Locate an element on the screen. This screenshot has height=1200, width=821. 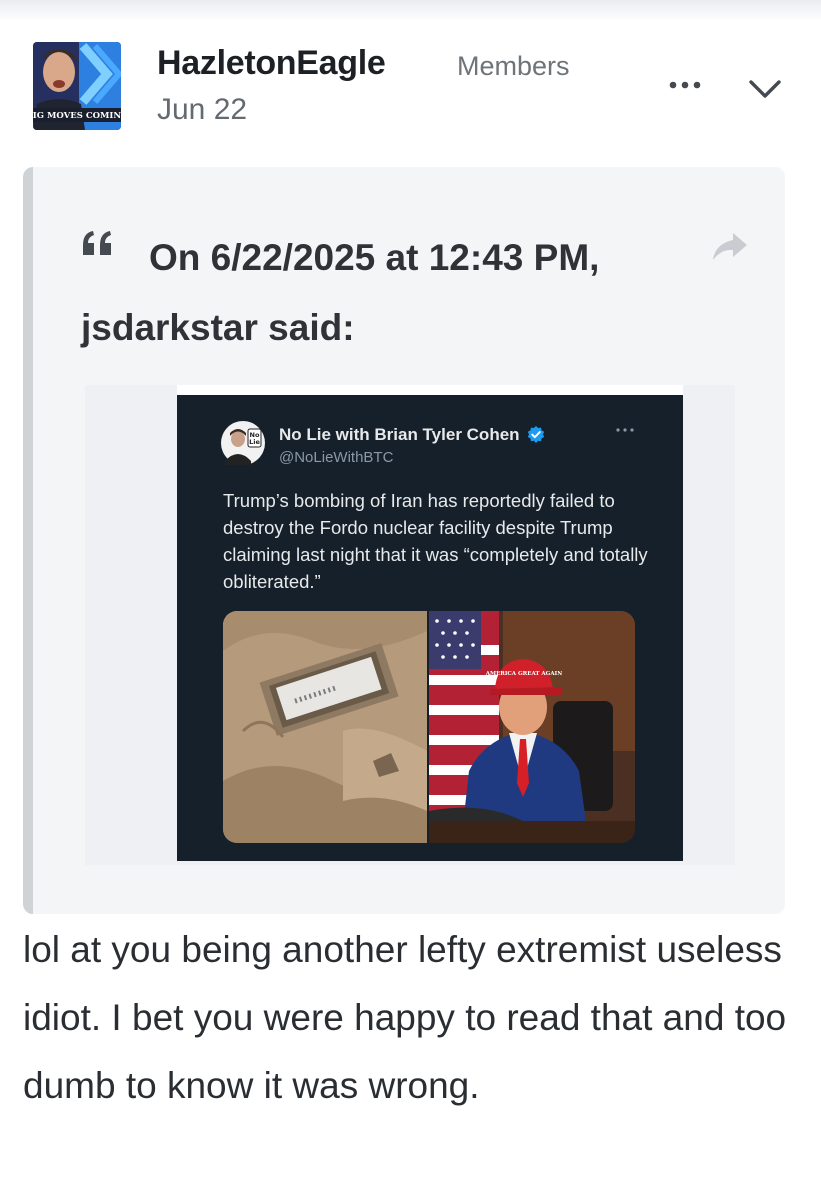
avatar-image: BIG MOVES COMING is located at coordinates (77, 86).